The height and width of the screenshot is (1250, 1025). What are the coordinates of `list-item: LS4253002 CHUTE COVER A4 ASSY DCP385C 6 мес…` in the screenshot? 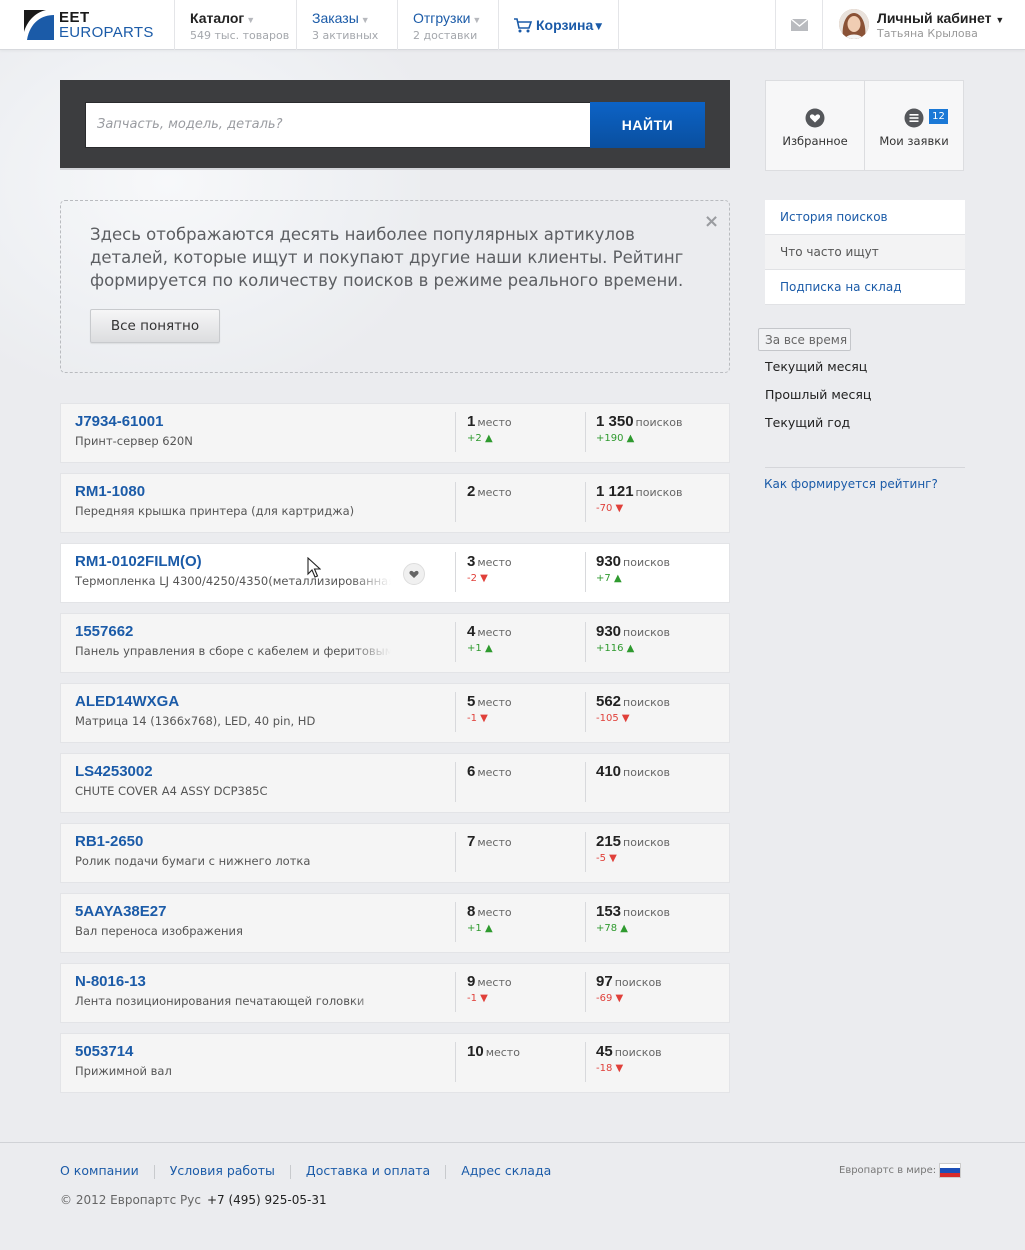 It's located at (395, 783).